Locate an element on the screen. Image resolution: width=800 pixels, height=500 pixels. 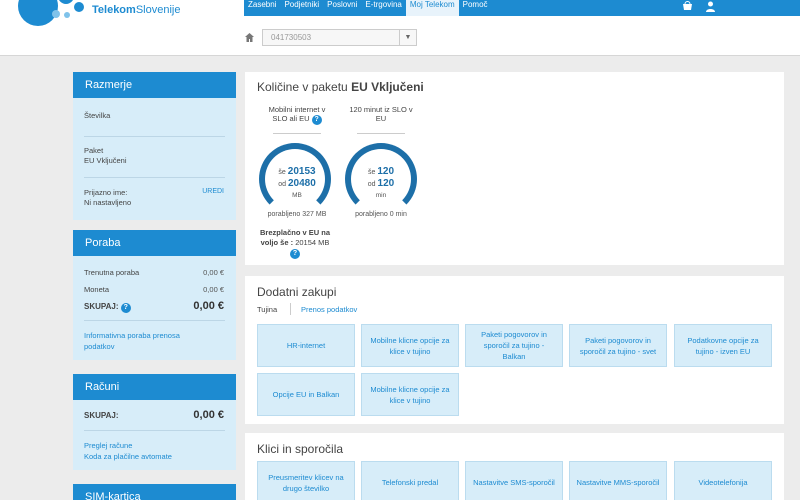
nav-pomoc: Pomoč is located at coordinates (475, 8).